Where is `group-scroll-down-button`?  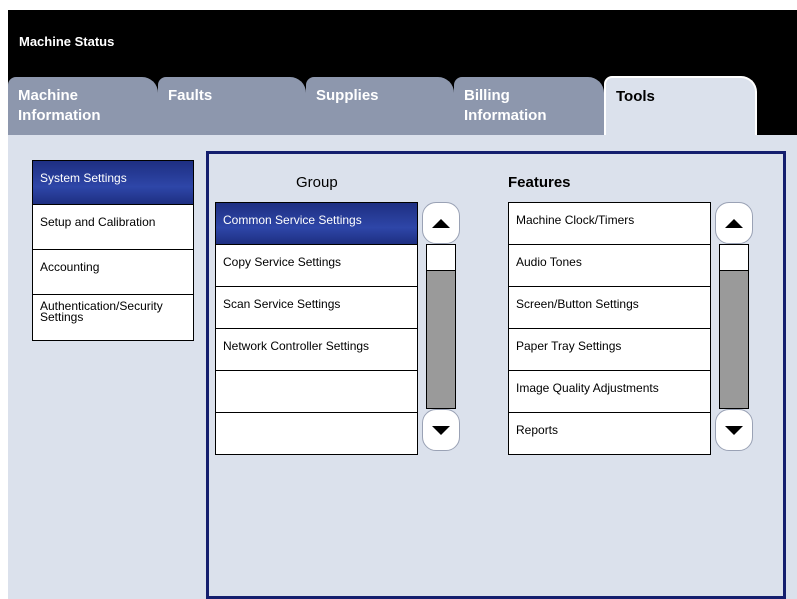 group-scroll-down-button is located at coordinates (441, 430).